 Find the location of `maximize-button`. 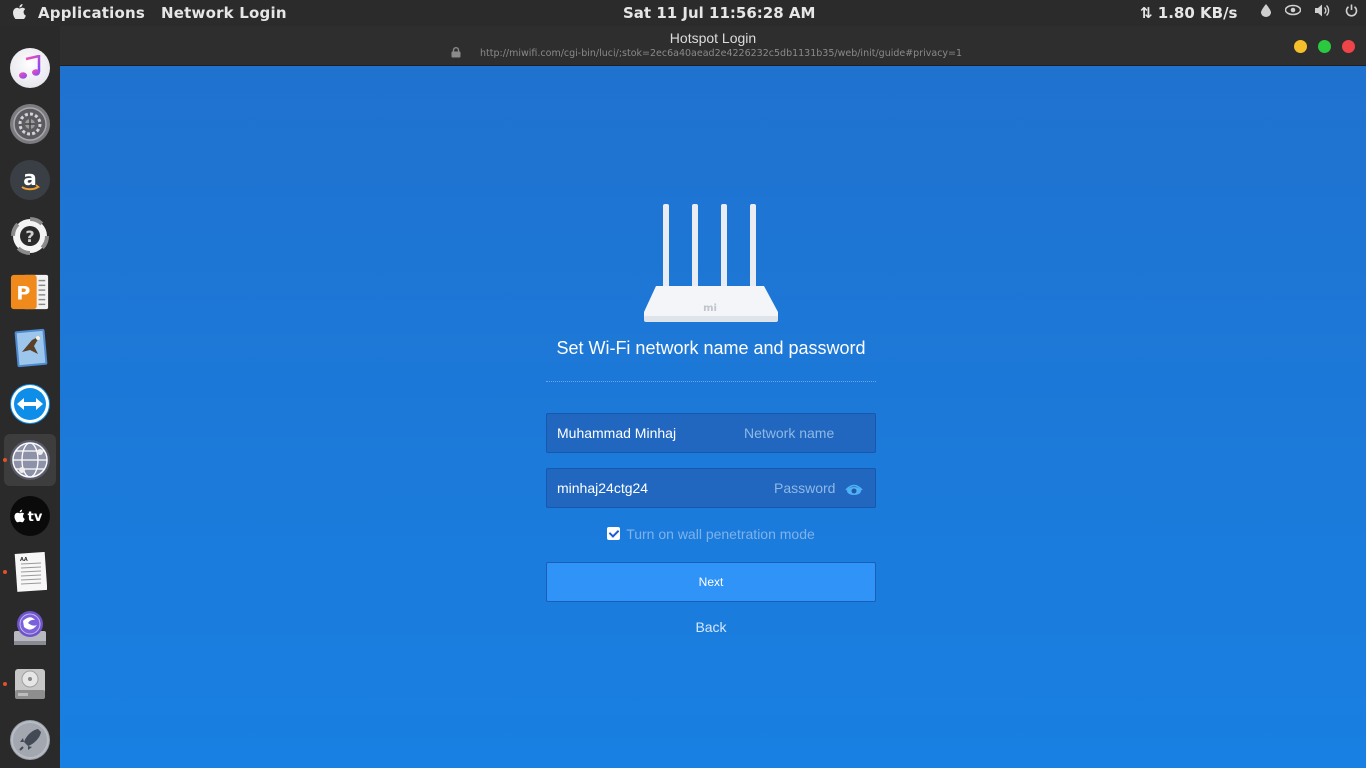

maximize-button is located at coordinates (1324, 46).